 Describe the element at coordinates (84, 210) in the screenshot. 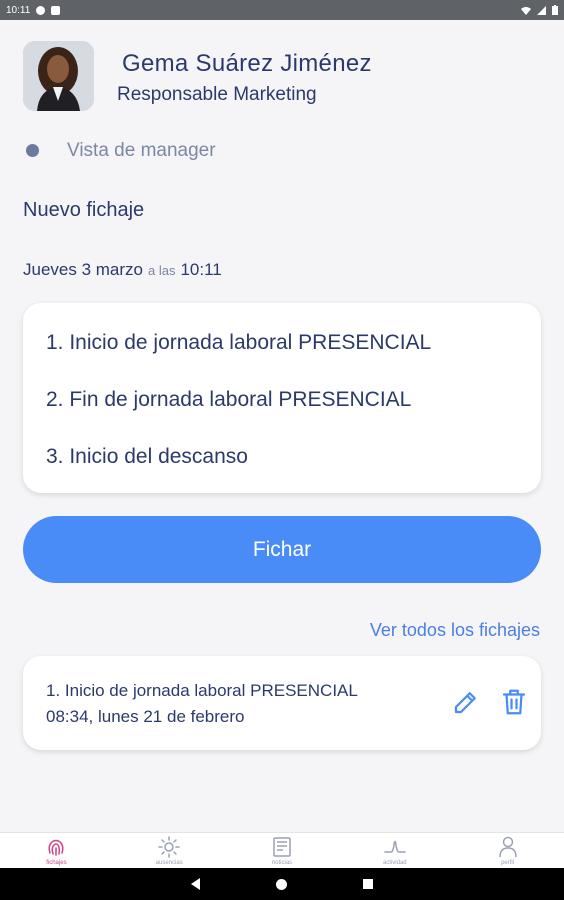

I see `section-title: Nuevo fichaje` at that location.